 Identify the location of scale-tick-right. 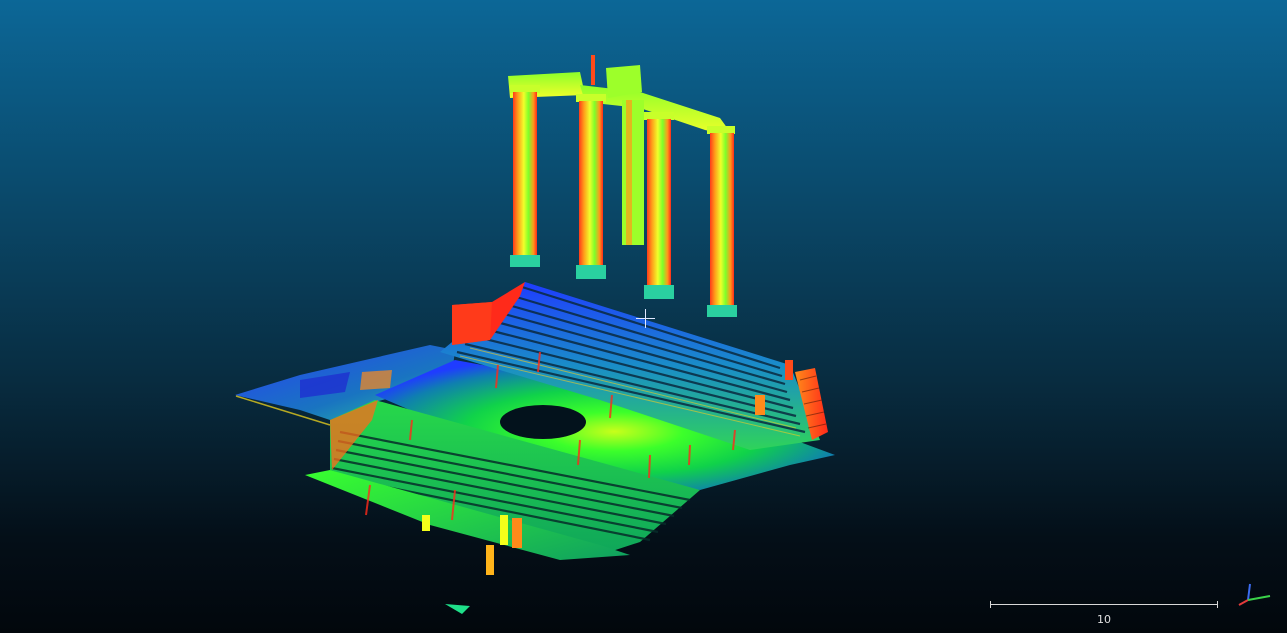
(1217, 604).